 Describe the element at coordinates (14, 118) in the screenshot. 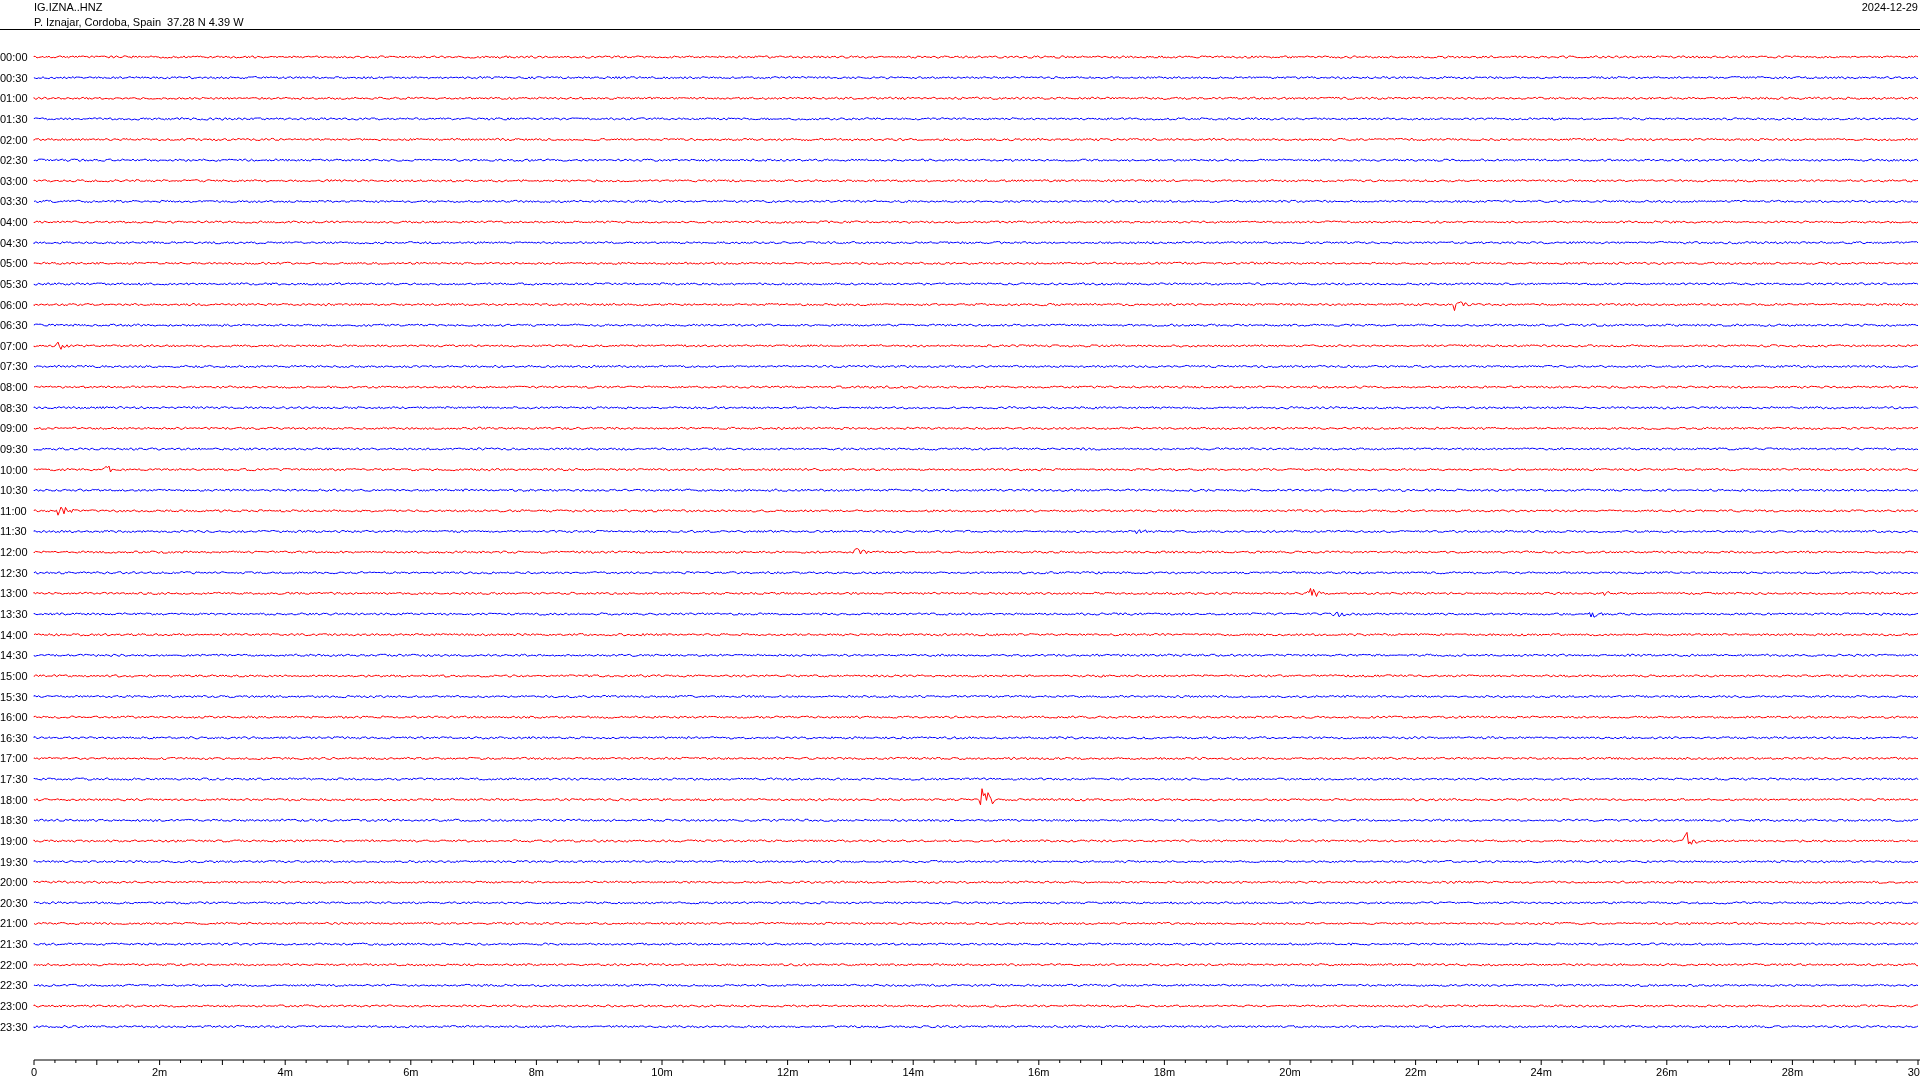

I see `time-label: 01:30` at that location.